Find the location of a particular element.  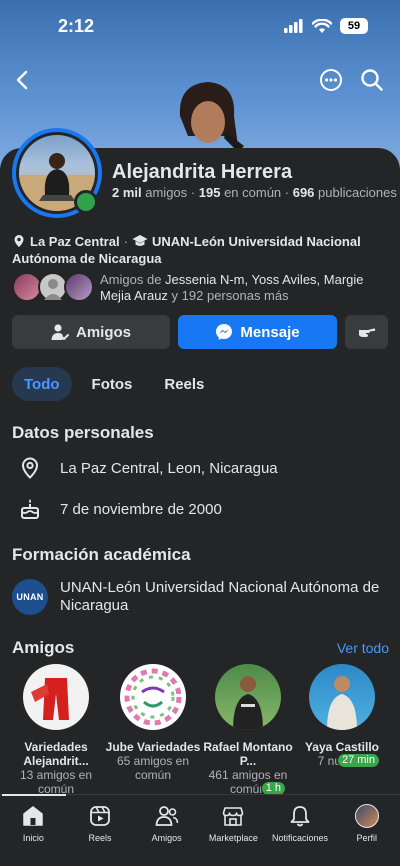

poke-hand-icon is located at coordinates (366, 332).